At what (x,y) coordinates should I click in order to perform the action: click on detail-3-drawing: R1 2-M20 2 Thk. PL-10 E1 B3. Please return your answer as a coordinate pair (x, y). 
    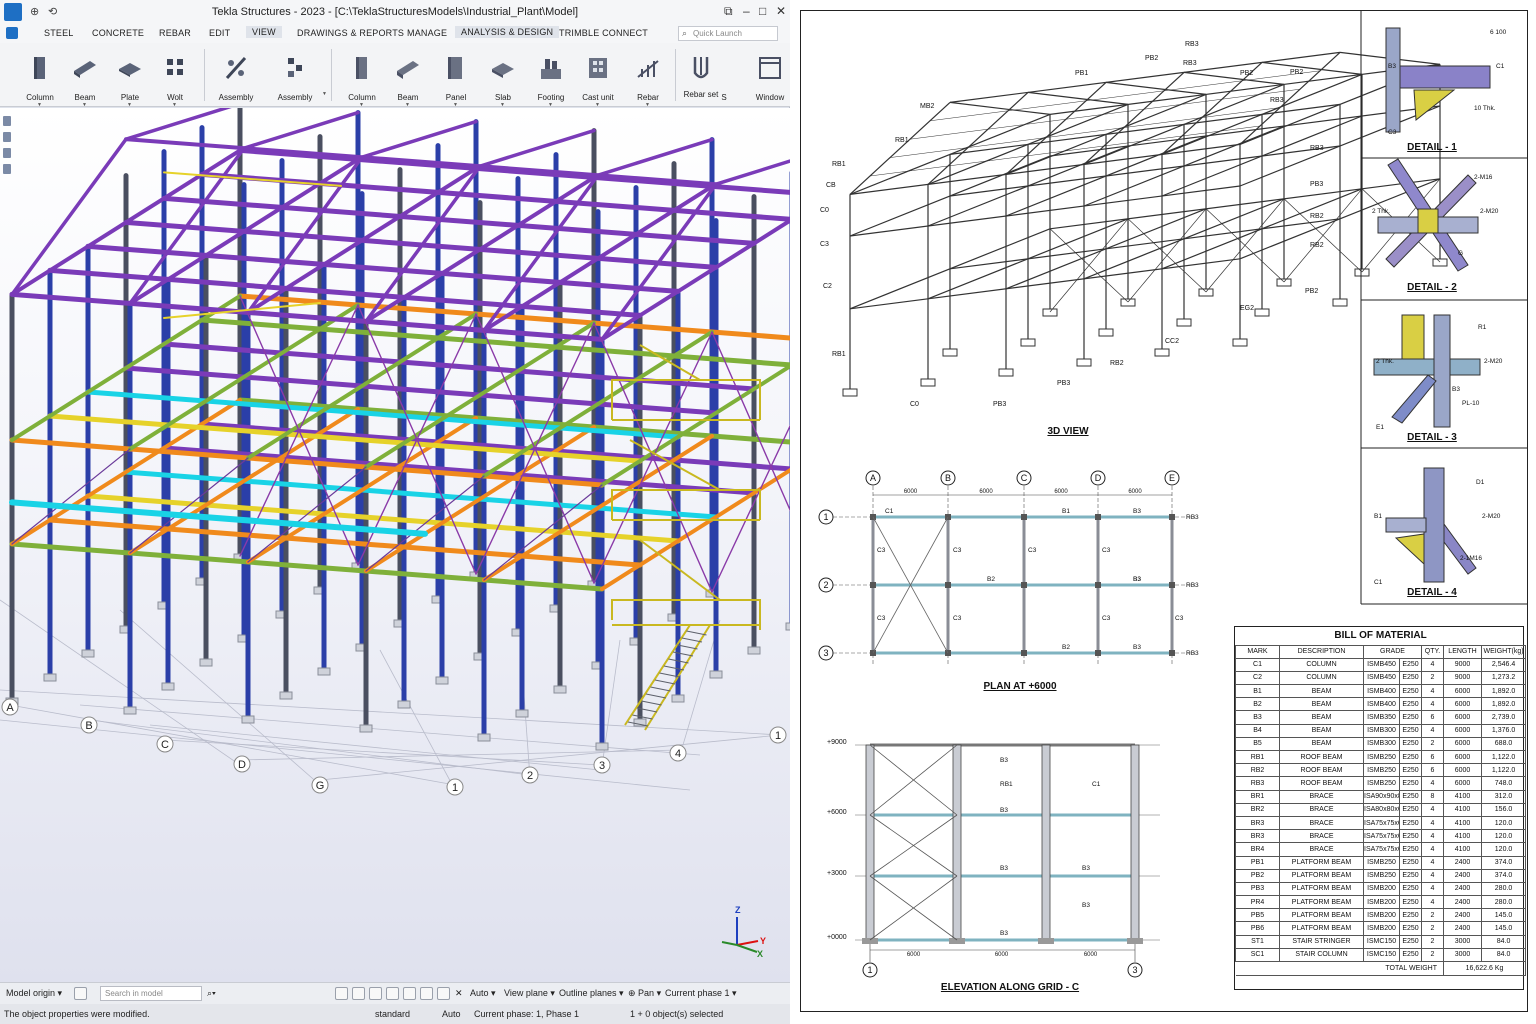
    Looking at the image, I should click on (1438, 372).